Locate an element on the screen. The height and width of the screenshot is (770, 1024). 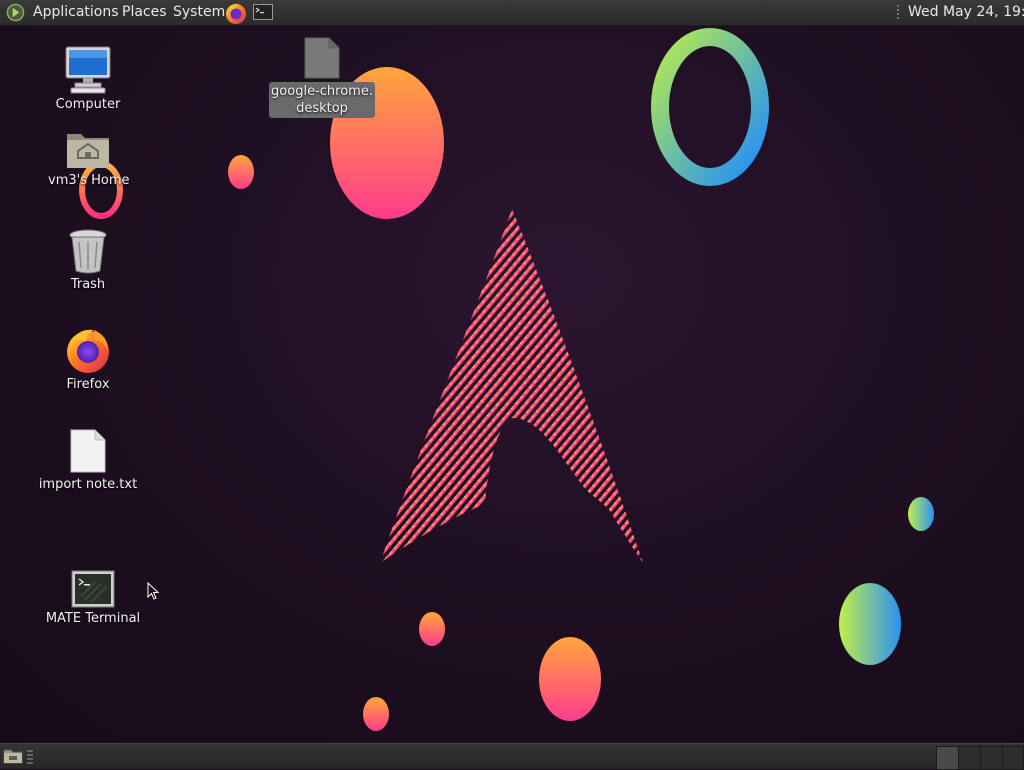
home-folder-icon is located at coordinates (88, 151).